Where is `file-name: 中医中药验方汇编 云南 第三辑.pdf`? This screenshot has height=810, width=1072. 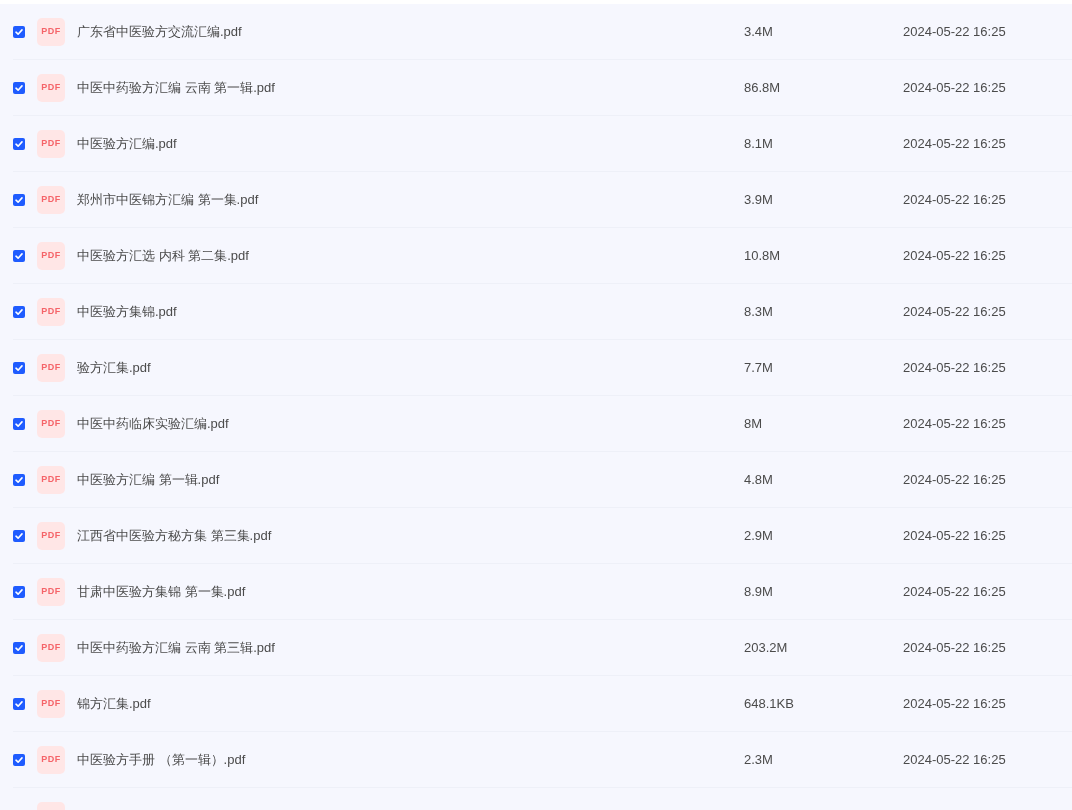 file-name: 中医中药验方汇编 云南 第三辑.pdf is located at coordinates (410, 647).